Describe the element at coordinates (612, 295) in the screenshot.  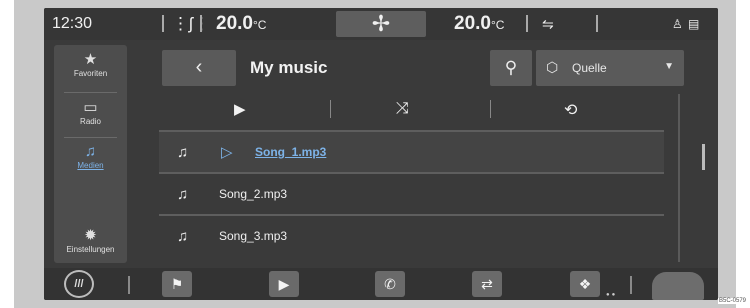
I see `page-indicator: ●●` at that location.